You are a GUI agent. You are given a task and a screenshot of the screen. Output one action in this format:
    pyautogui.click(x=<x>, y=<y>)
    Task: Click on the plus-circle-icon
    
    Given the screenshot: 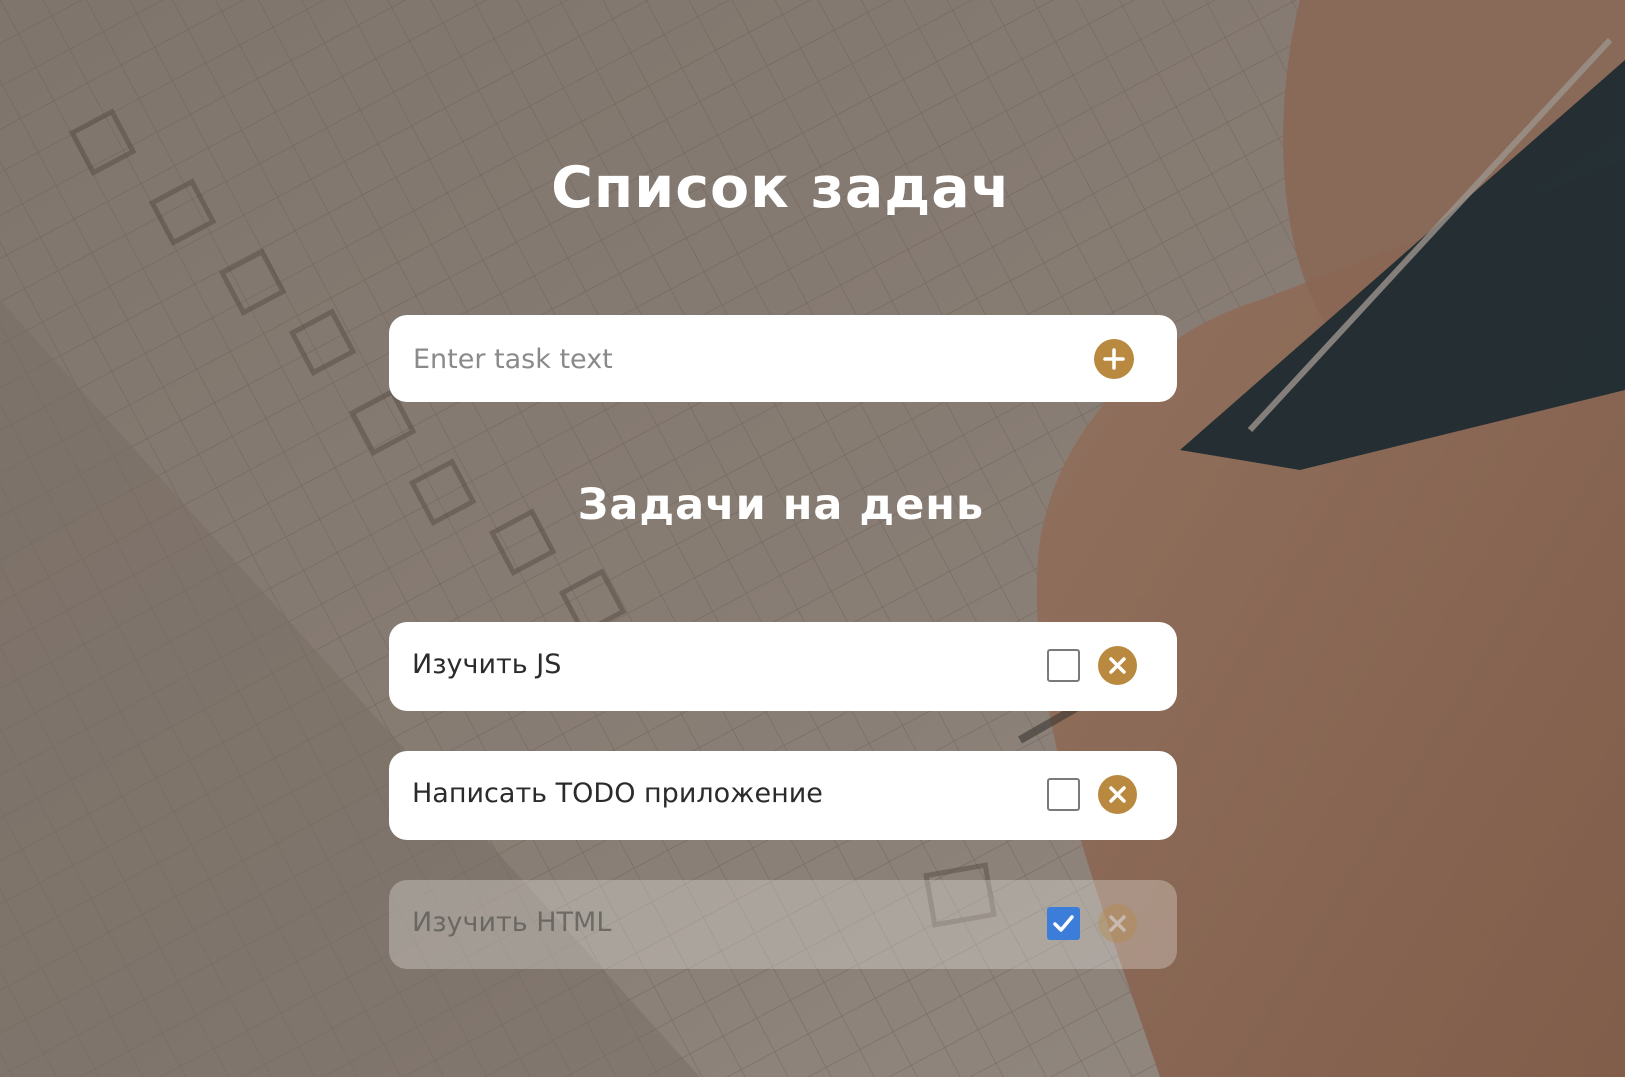 What is the action you would take?
    pyautogui.click(x=1114, y=359)
    